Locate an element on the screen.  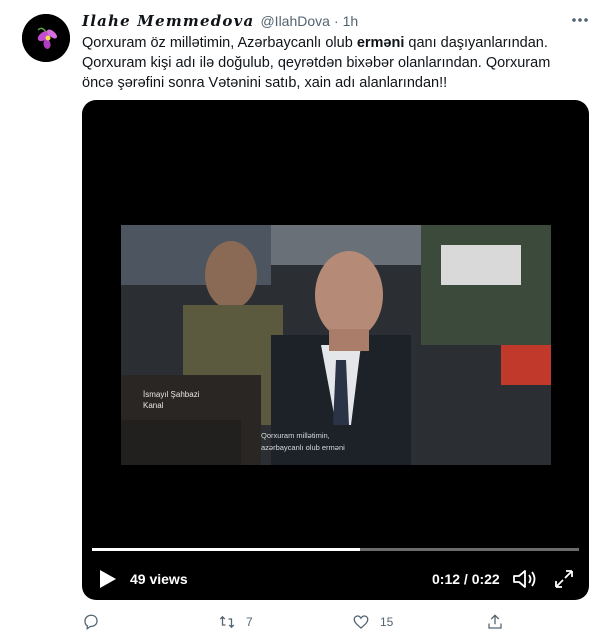
like-count: 15 is located at coordinates (387, 622).